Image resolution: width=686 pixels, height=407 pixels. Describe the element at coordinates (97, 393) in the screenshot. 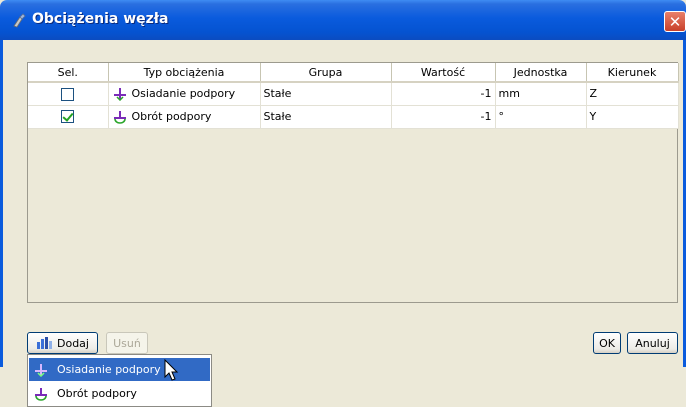

I see `menu-item-label: Obrót podpory` at that location.